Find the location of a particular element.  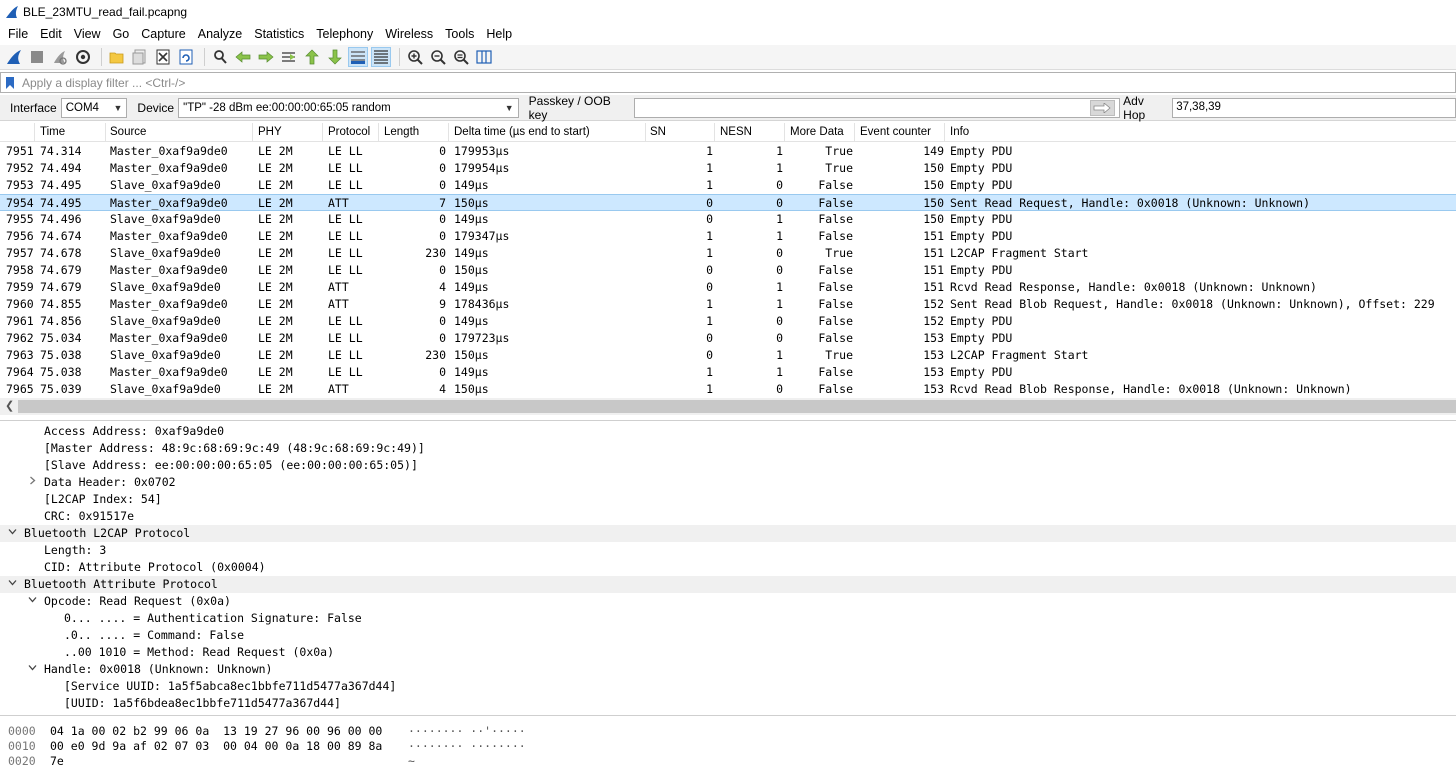

back-arrow-icon is located at coordinates (243, 57).